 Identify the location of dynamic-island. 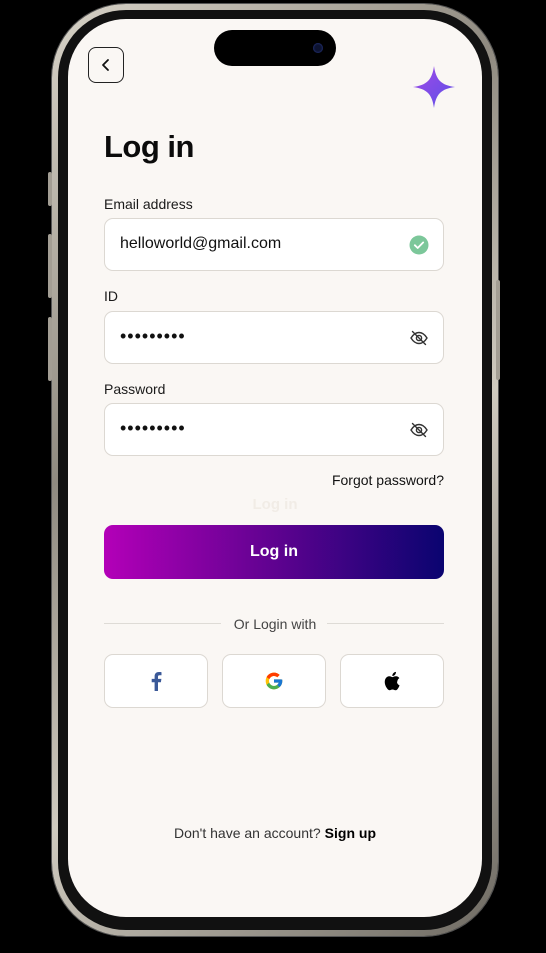
(275, 48).